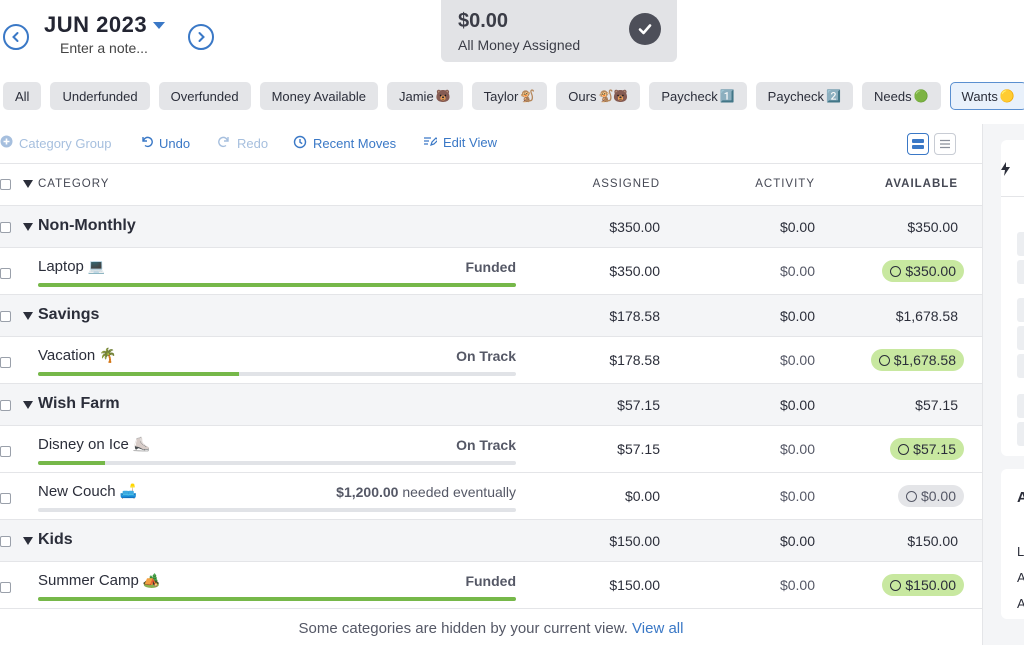 This screenshot has width=1024, height=645. Describe the element at coordinates (56, 143) in the screenshot. I see `add-category-group-button: Category Group` at that location.